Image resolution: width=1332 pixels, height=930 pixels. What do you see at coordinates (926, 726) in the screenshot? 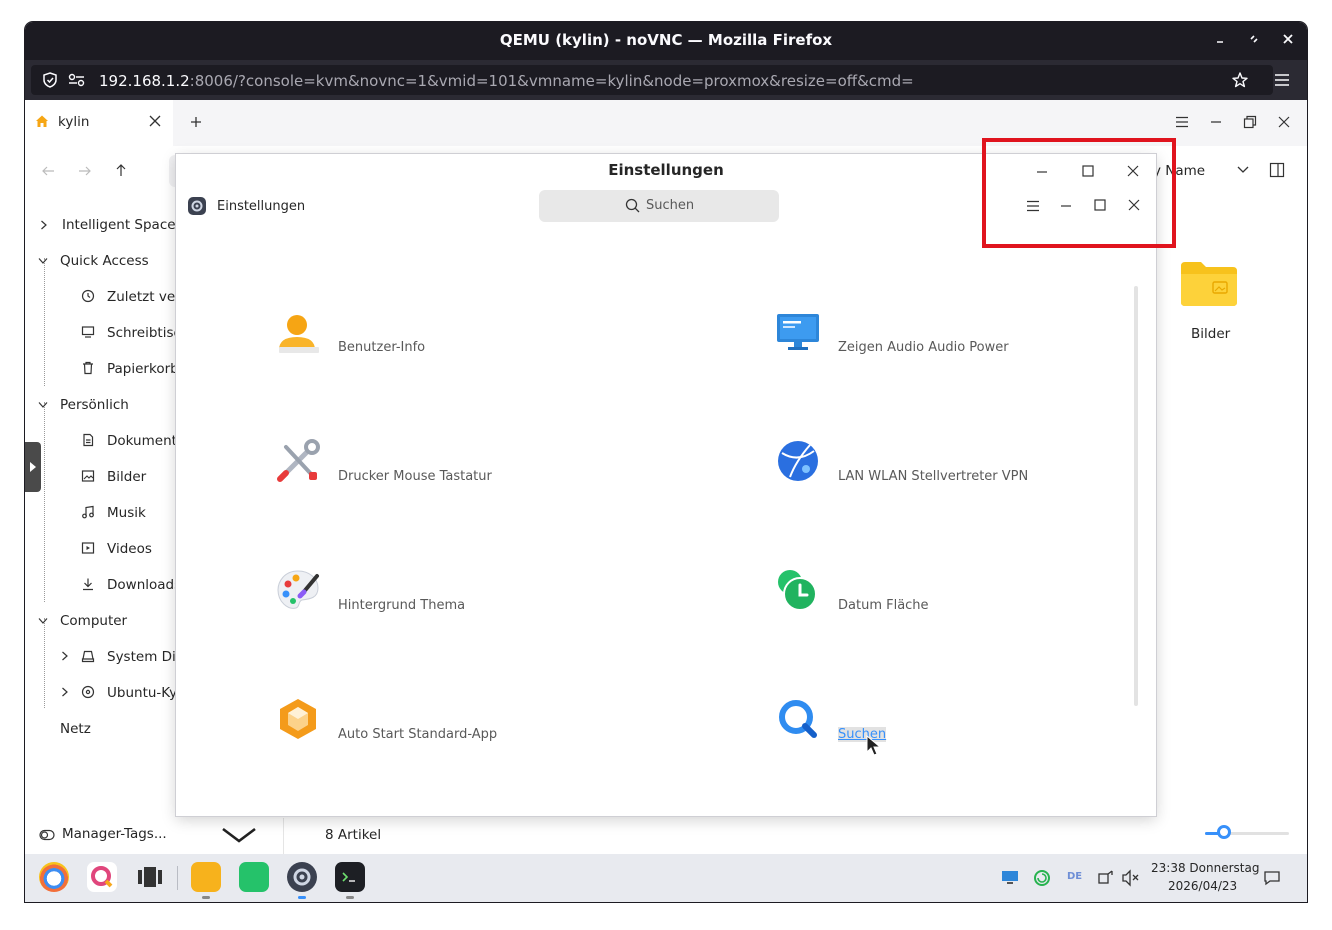
I see `category-search: Suchen` at bounding box center [926, 726].